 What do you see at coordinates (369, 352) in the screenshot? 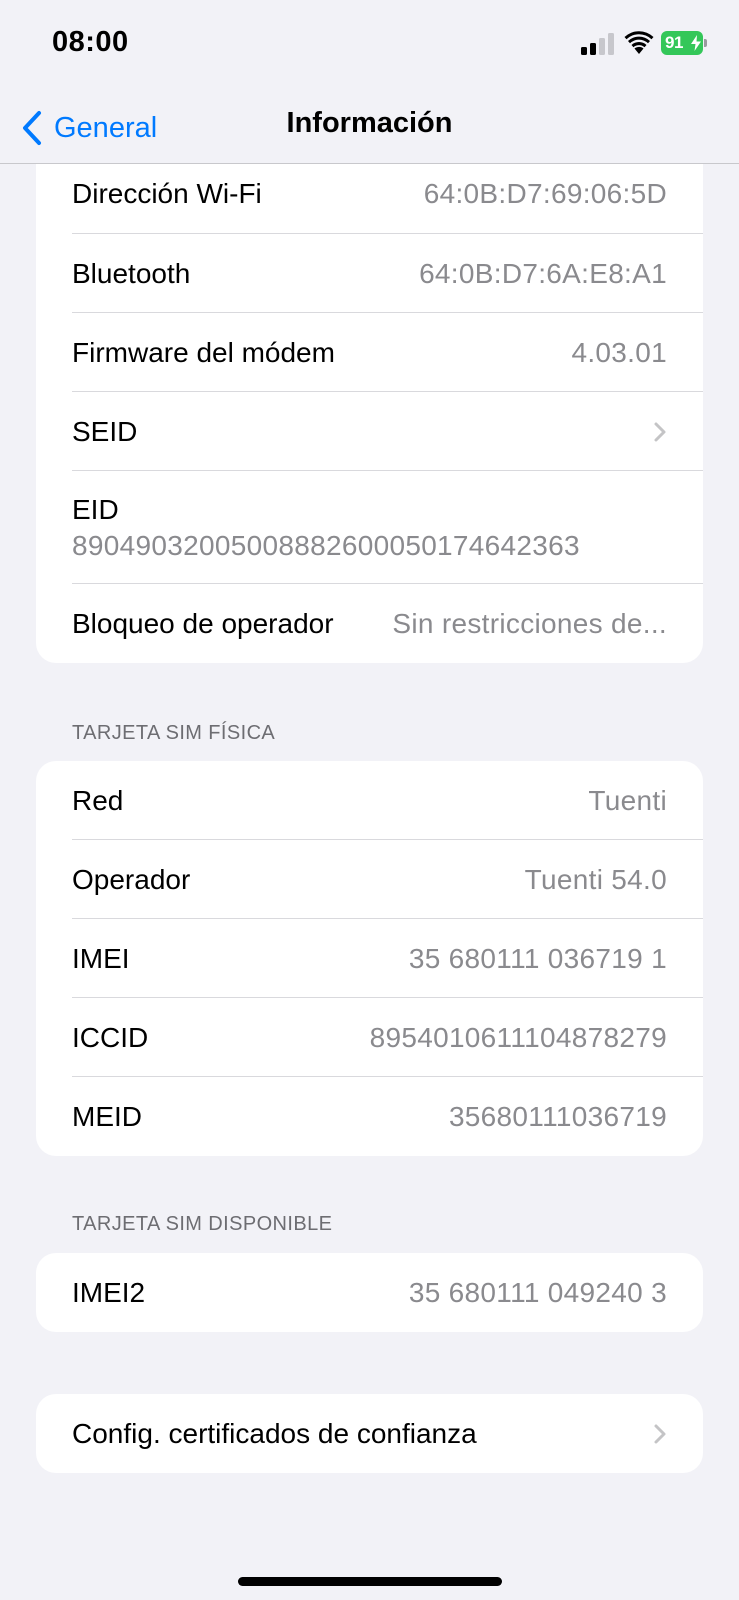
I see `modem-firmware-row: Firmware del módem 4.03.01` at bounding box center [369, 352].